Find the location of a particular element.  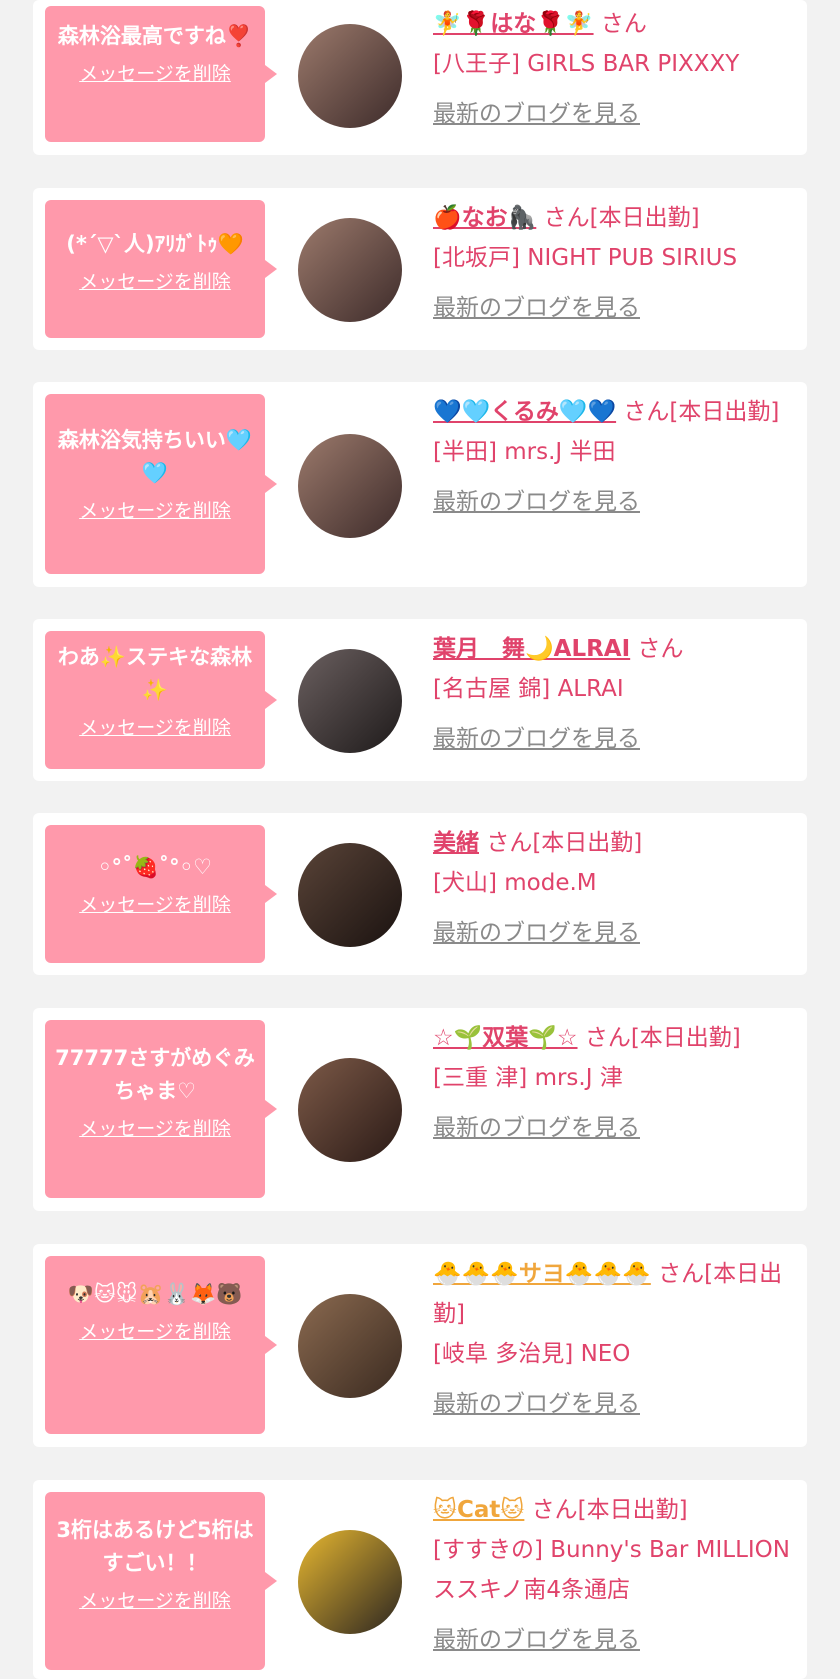

message-text: ◦°˚🍓˚°◦♡ is located at coordinates (155, 867).